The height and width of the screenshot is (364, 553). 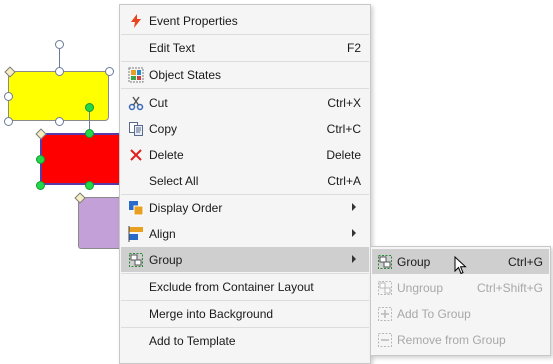 What do you see at coordinates (100, 223) in the screenshot?
I see `purple-rectangle` at bounding box center [100, 223].